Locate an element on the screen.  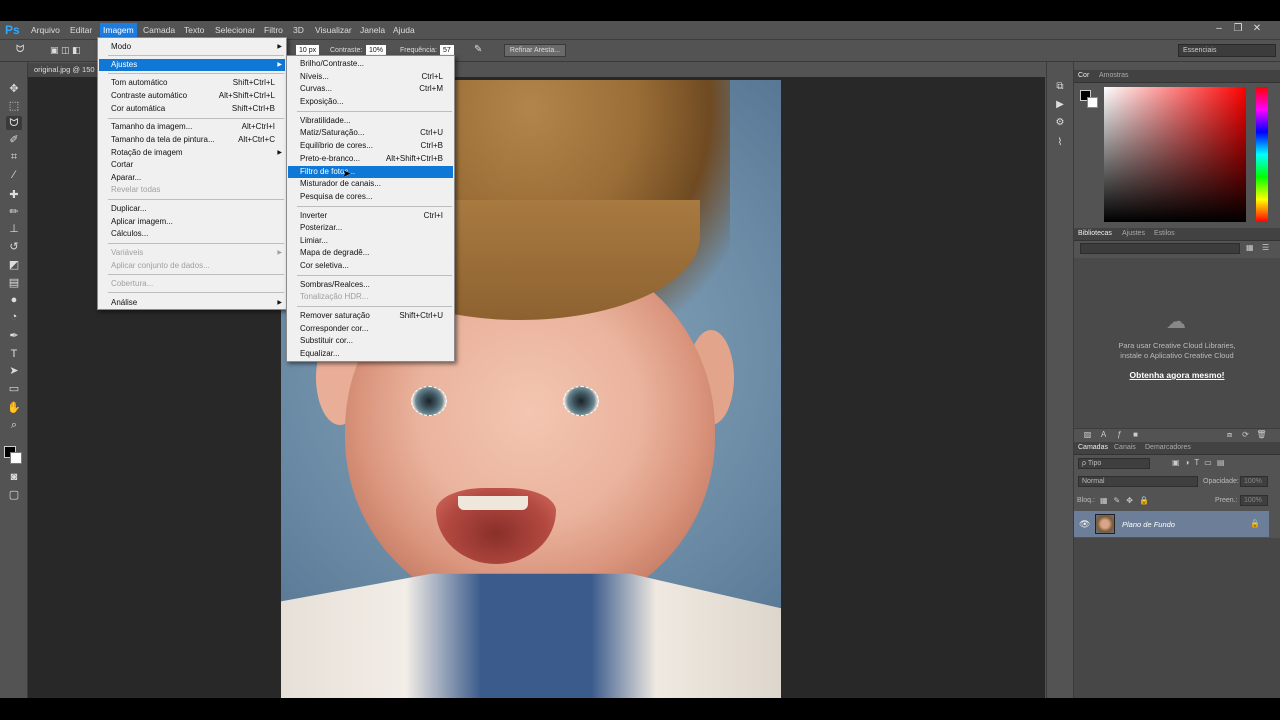
layer-filter-select: ρ Tipo is located at coordinates (1114, 463).